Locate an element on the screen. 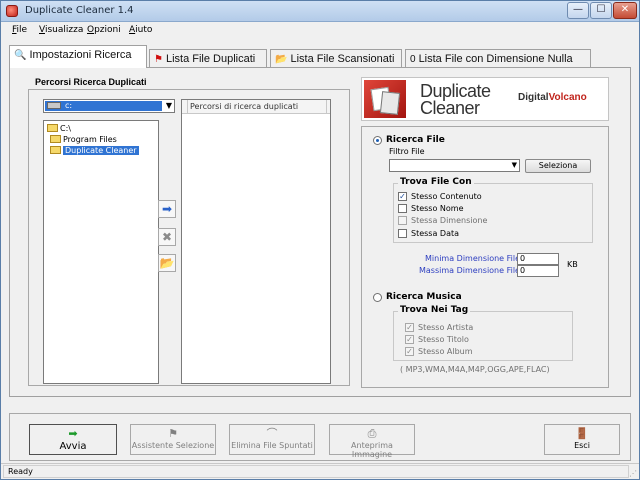 The width and height of the screenshot is (640, 480). same-album-checkbox: ✓ is located at coordinates (409, 351).